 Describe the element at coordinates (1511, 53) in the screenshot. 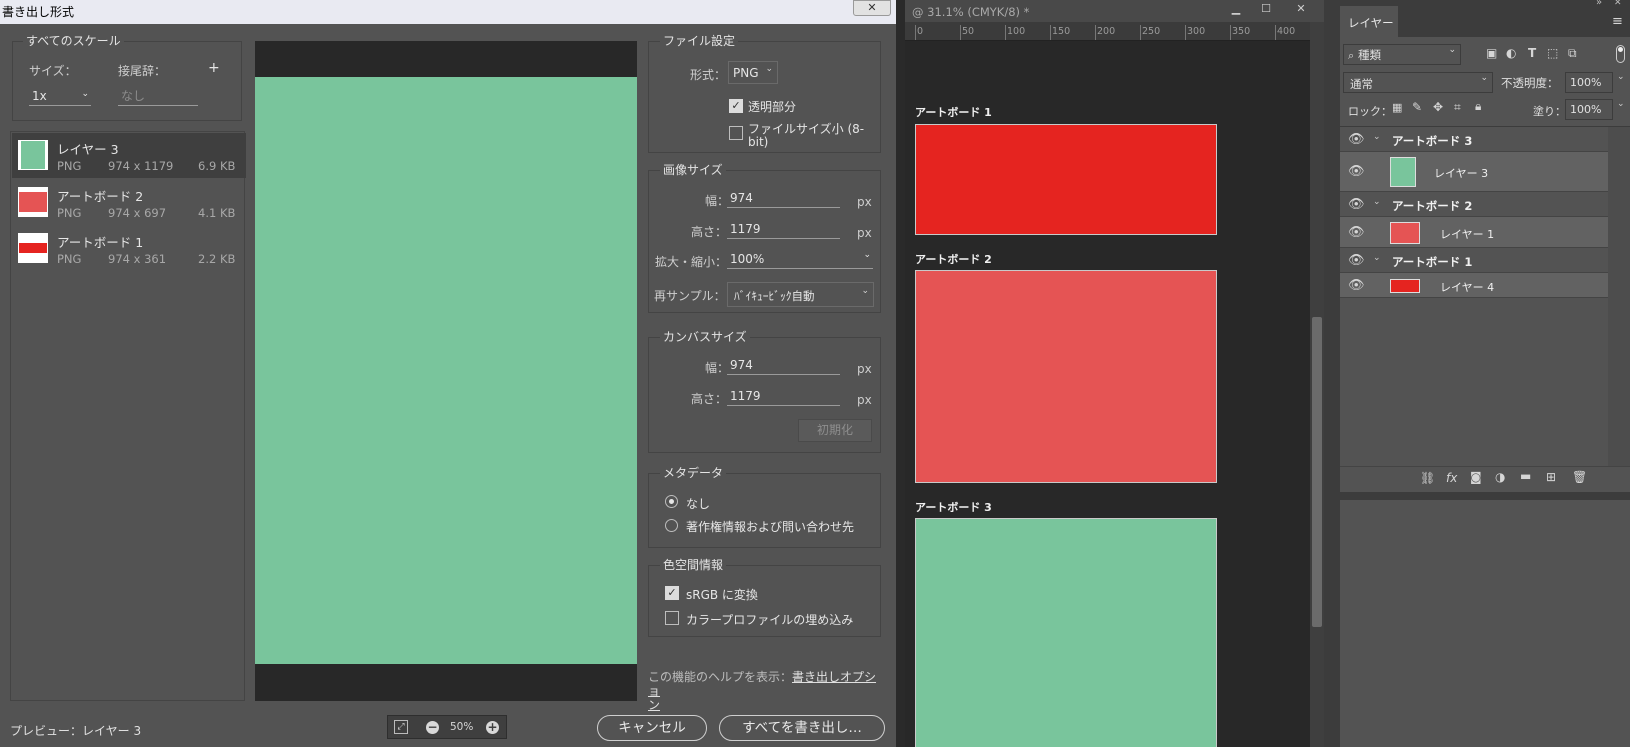

I see `filter-adjust-icon: ◐` at that location.